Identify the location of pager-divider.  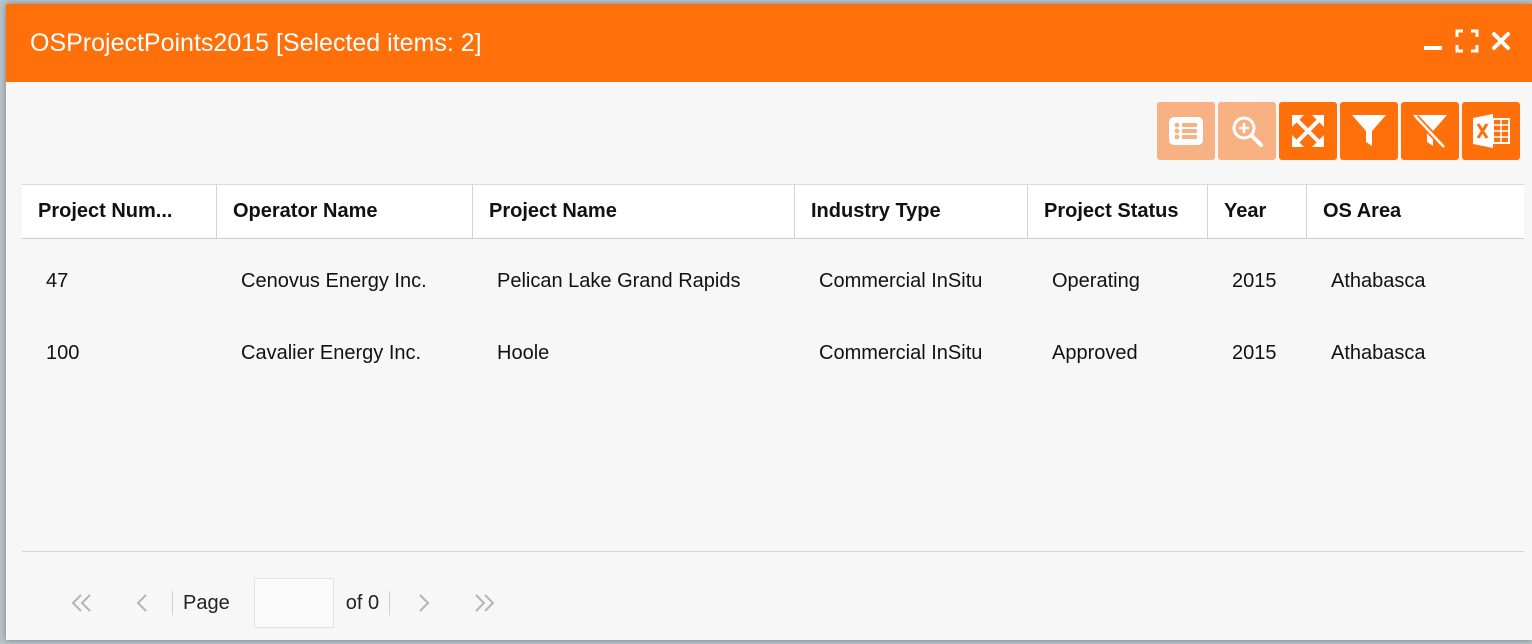
(773, 551).